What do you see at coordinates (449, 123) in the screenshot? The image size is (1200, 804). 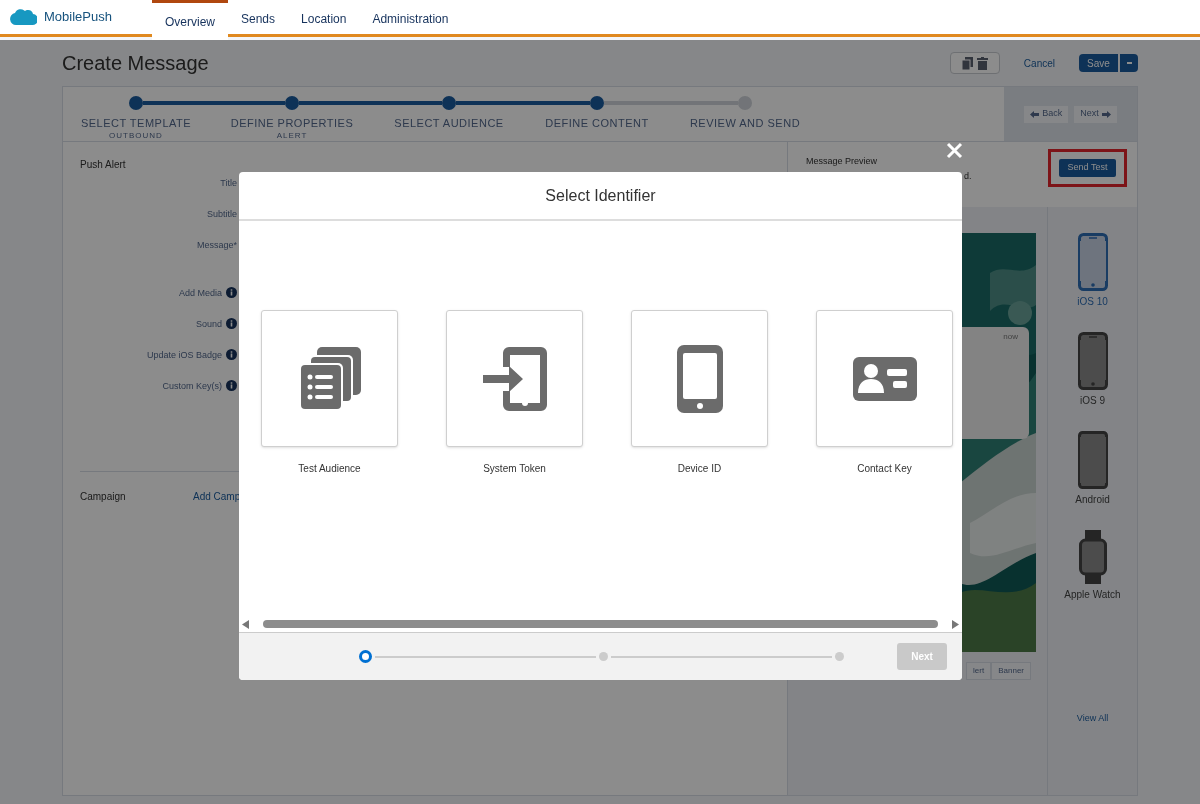 I see `step-label: SELECT AUDIENCE` at bounding box center [449, 123].